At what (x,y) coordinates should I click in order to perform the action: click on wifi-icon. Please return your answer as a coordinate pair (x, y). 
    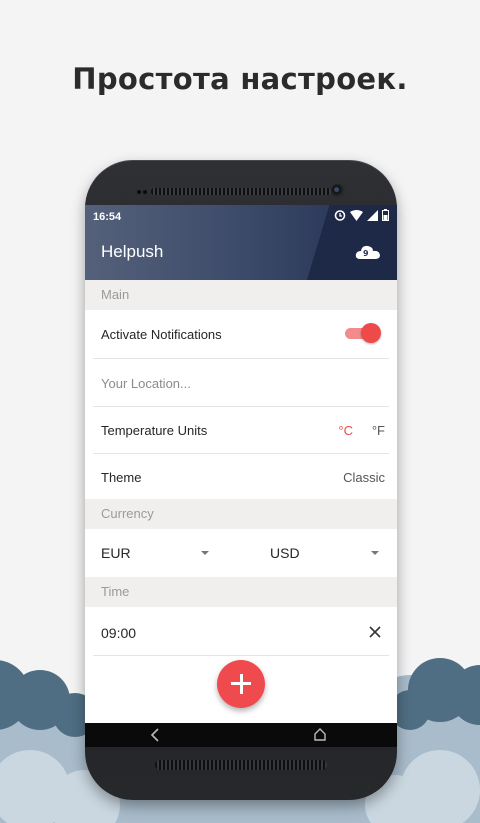
    Looking at the image, I should click on (356, 215).